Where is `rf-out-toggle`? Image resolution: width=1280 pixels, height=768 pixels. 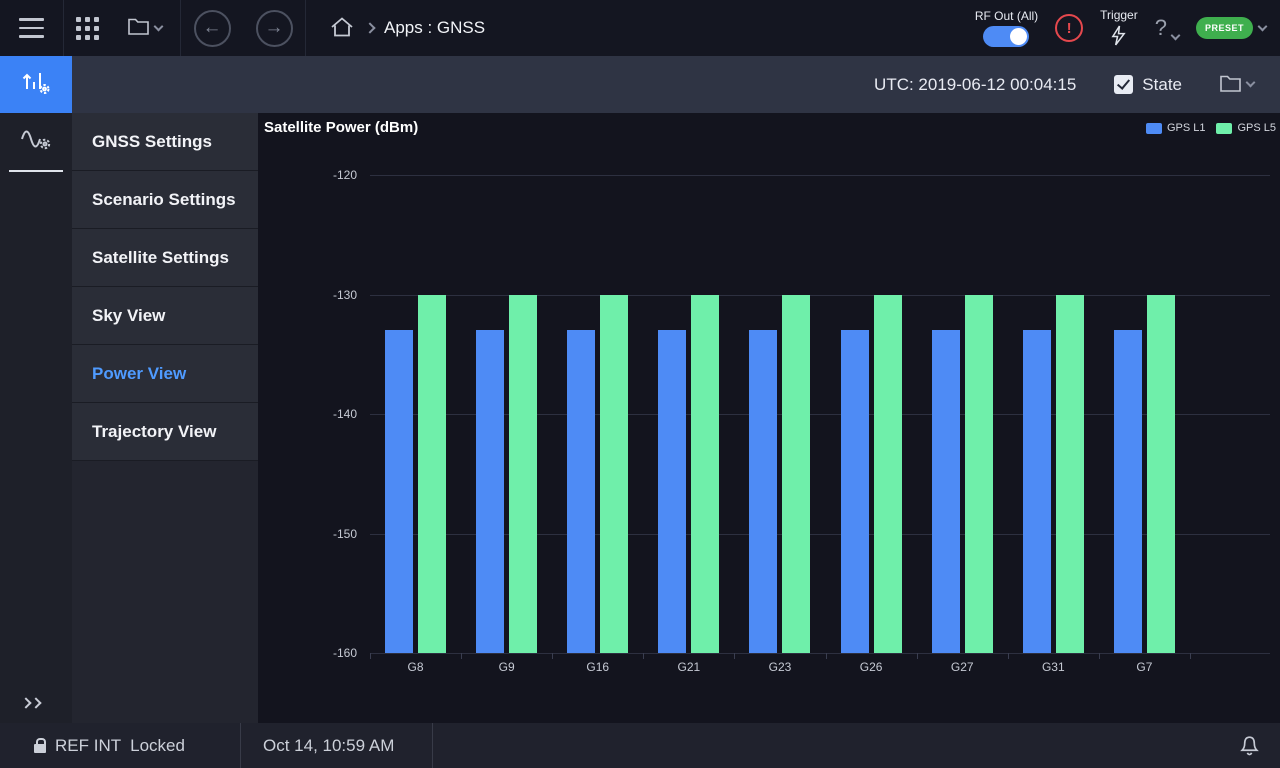
rf-out-toggle is located at coordinates (1006, 36).